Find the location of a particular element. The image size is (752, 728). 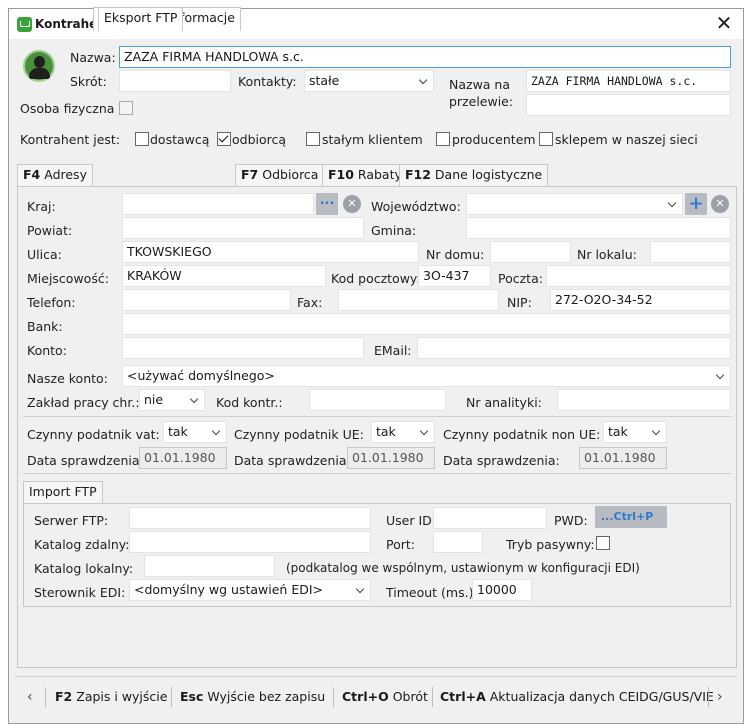

nr-analityki-label: Nr analityki: is located at coordinates (504, 402).